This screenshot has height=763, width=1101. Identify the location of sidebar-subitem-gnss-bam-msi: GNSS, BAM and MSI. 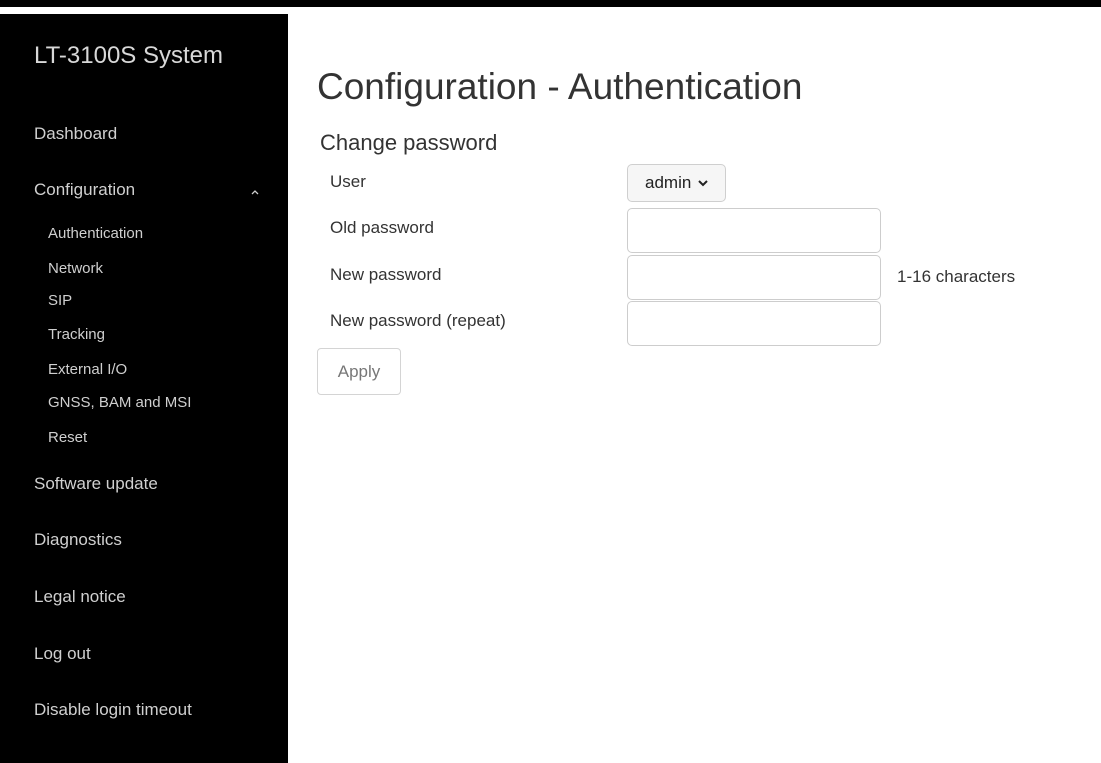
(119, 402).